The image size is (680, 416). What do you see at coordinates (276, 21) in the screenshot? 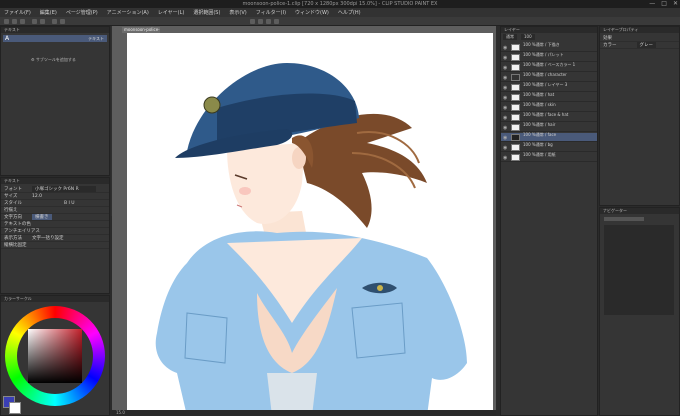
I see `perspective-icon` at bounding box center [276, 21].